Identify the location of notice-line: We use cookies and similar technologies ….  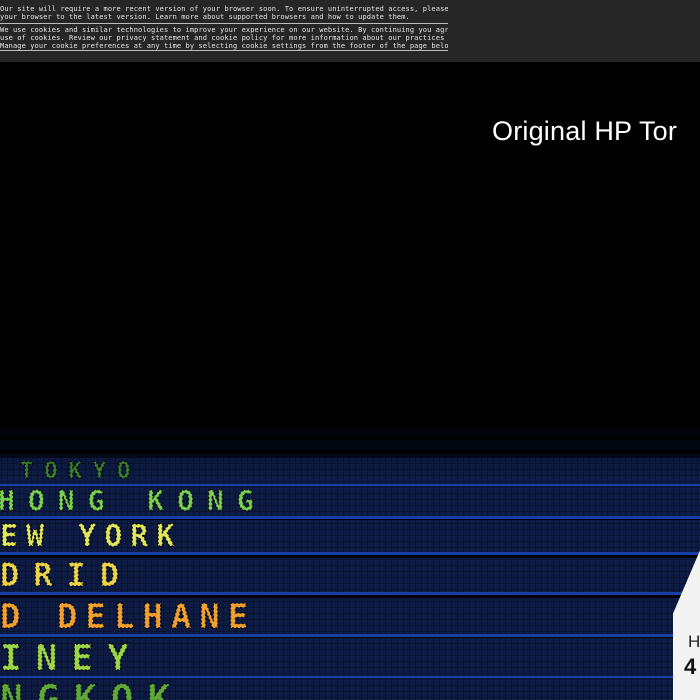
(224, 30).